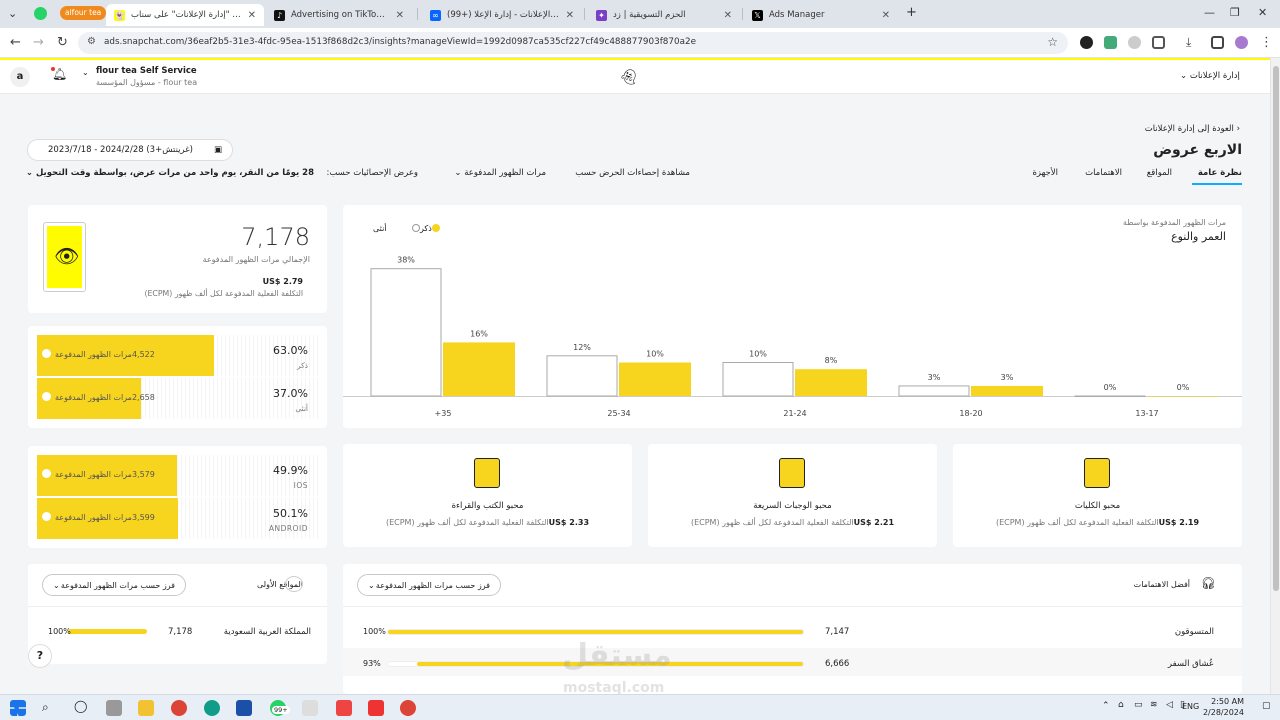  Describe the element at coordinates (1183, 387) in the screenshot. I see `data-label-female: 0%` at that location.